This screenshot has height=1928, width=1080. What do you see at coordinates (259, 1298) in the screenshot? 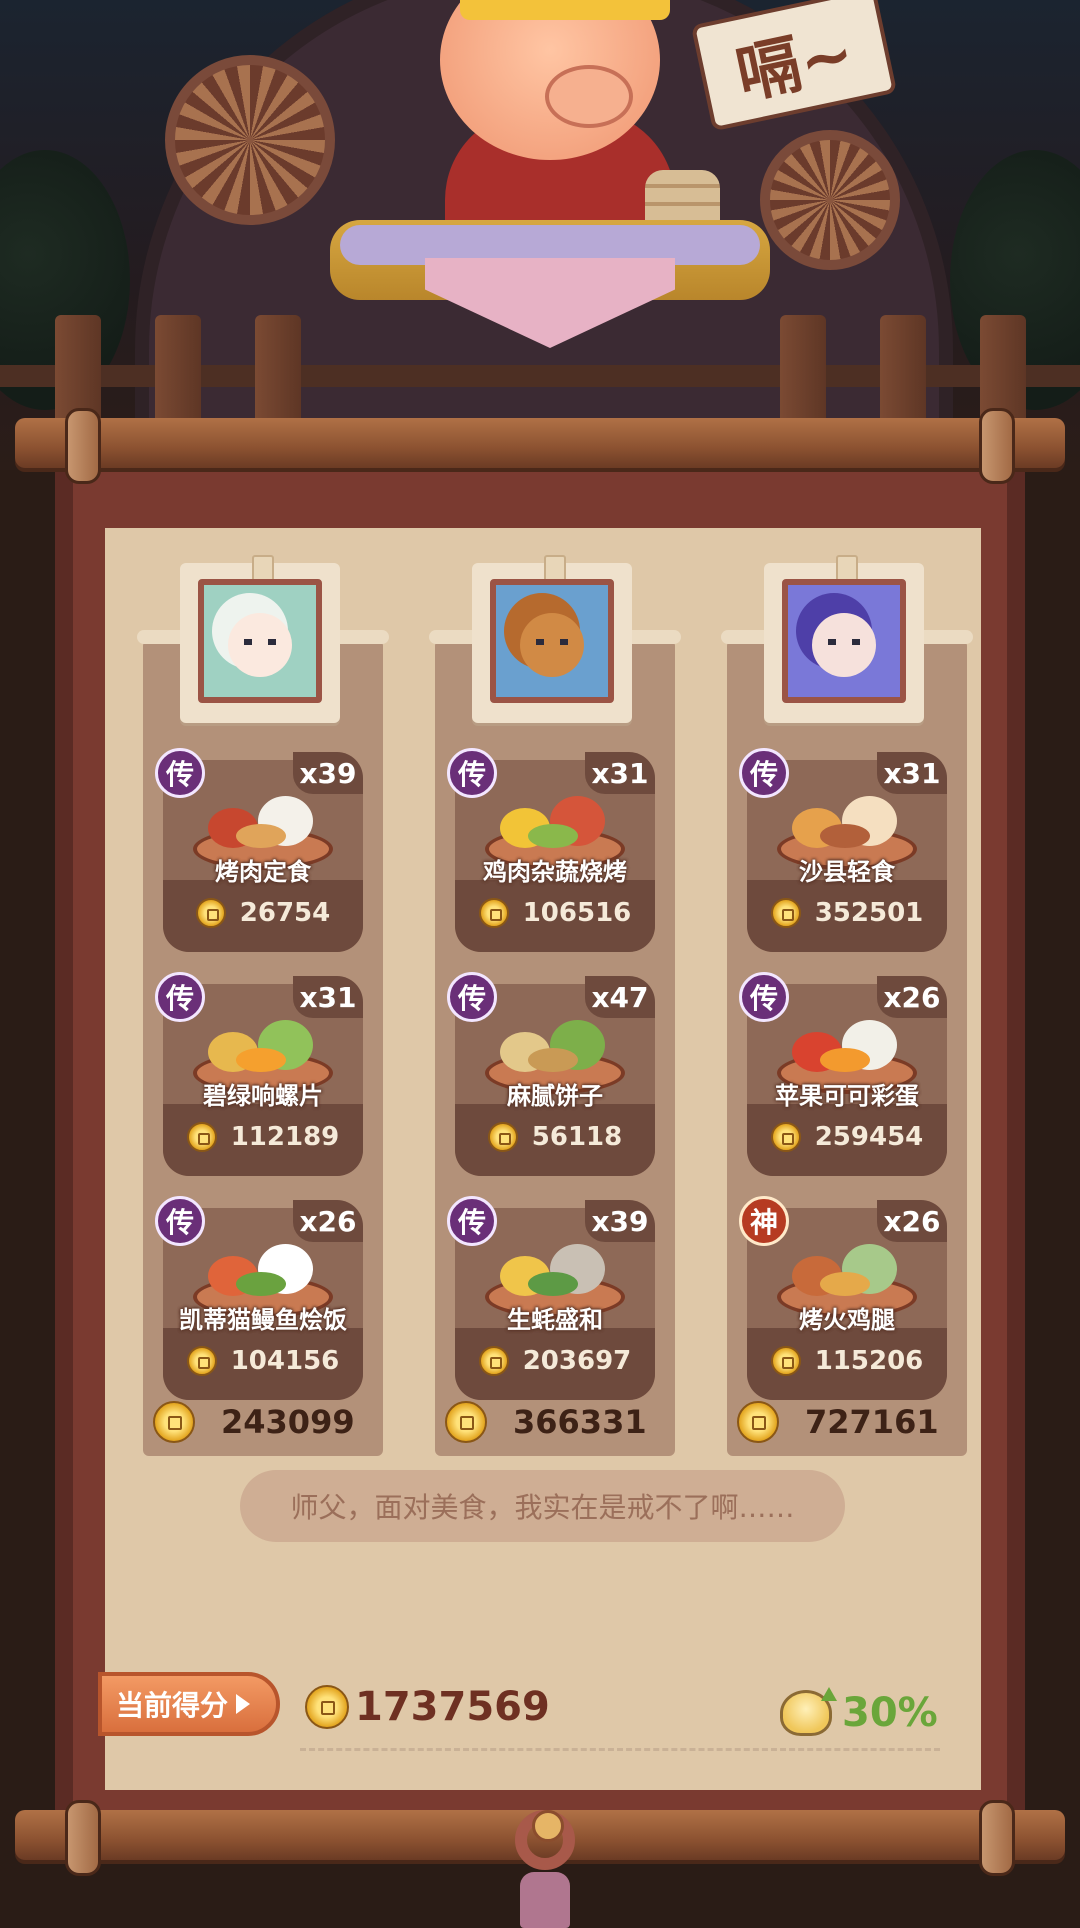
I see `dish-card: 传 x26 凯蒂猫鳗鱼烩饭 104156` at bounding box center [259, 1298].